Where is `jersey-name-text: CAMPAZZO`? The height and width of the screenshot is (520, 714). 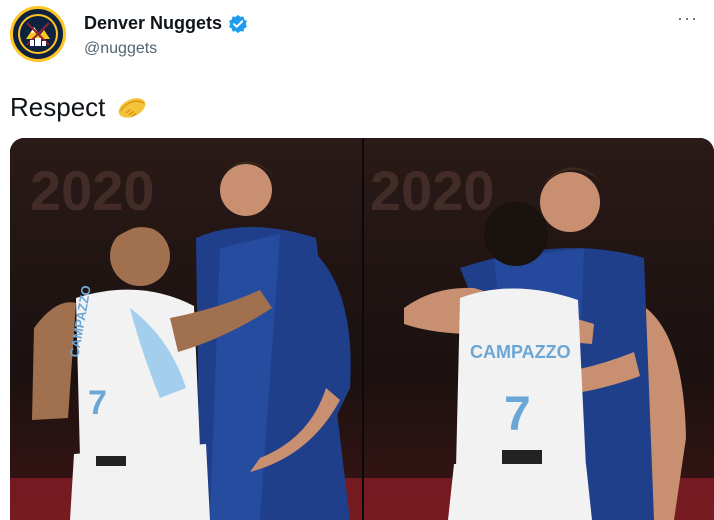
jersey-name-text: CAMPAZZO is located at coordinates (520, 352).